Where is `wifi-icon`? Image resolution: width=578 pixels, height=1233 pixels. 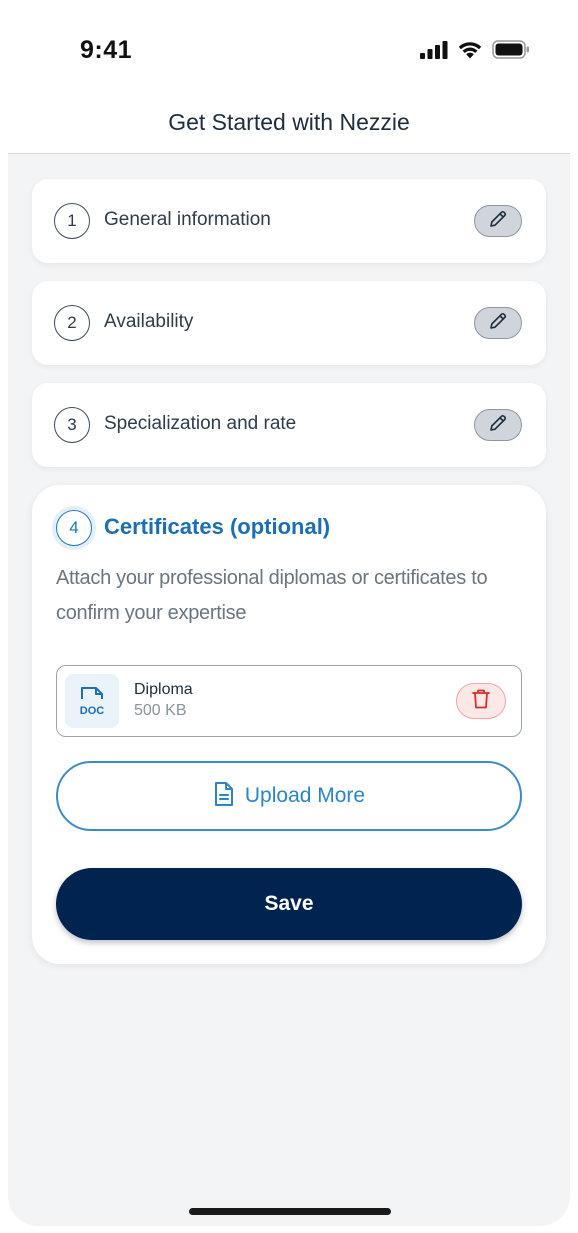 wifi-icon is located at coordinates (470, 52).